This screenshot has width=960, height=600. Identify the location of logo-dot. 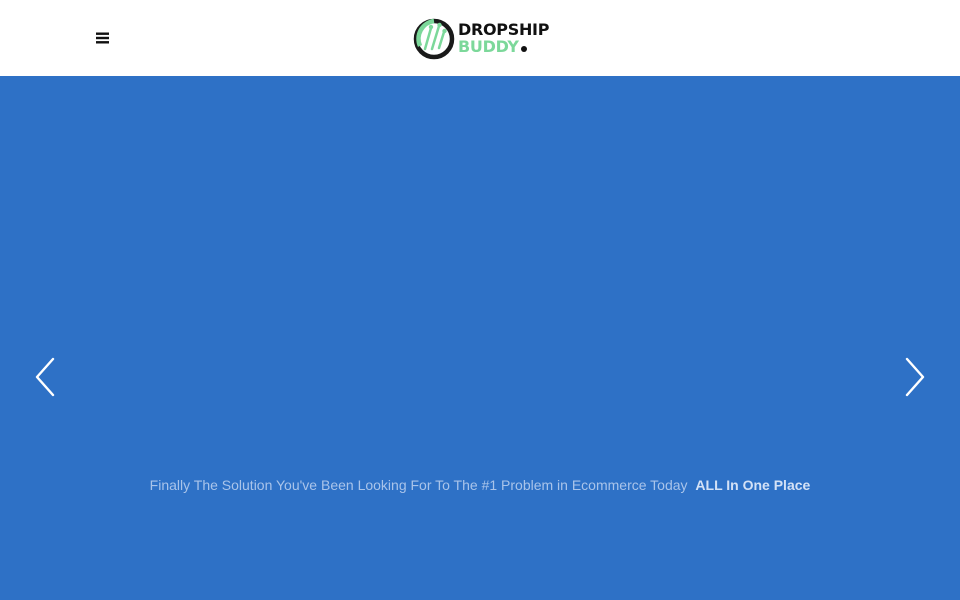
(523, 48).